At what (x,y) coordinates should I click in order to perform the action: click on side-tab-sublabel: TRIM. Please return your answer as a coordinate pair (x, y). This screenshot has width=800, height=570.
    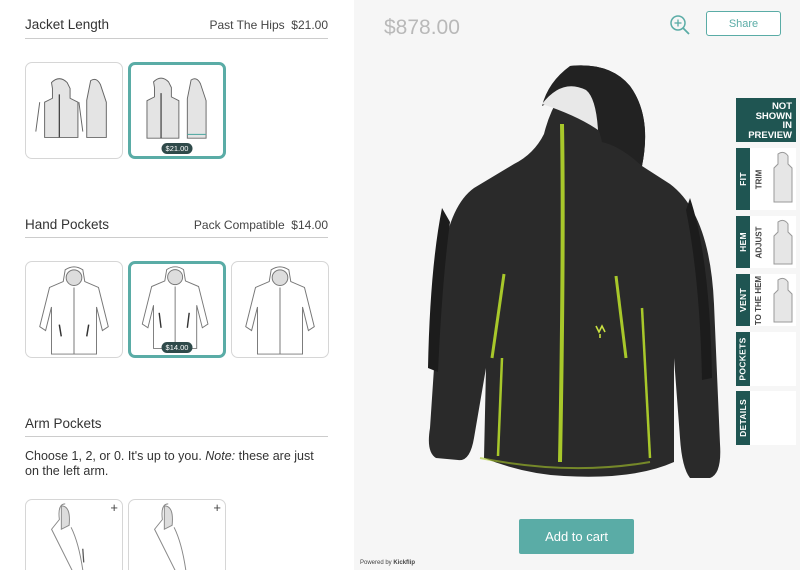
    Looking at the image, I should click on (759, 179).